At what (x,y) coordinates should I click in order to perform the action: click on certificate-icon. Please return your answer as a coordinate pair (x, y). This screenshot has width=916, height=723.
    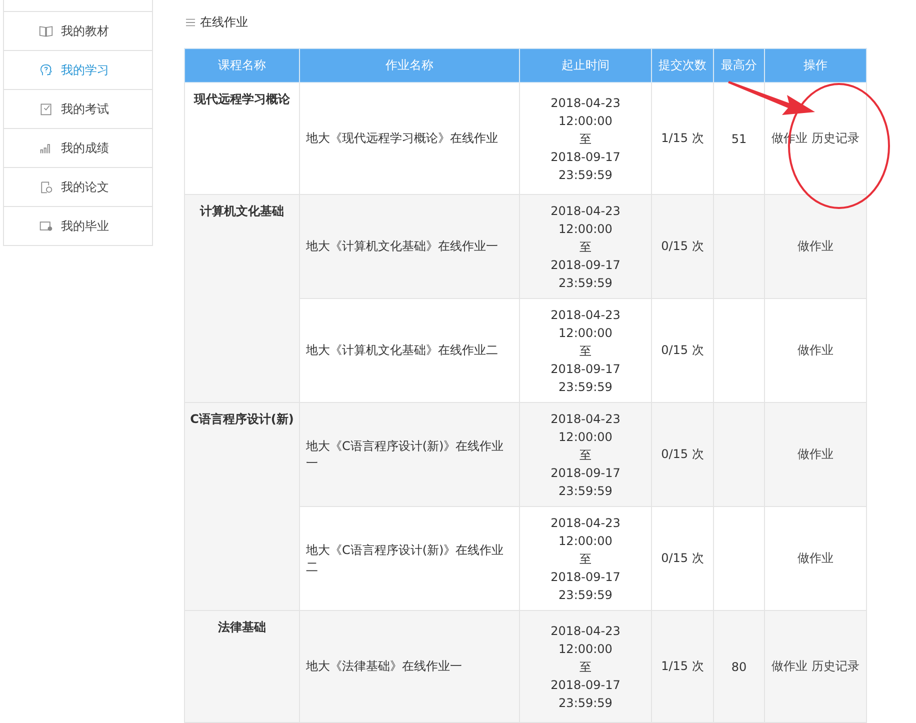
    Looking at the image, I should click on (46, 226).